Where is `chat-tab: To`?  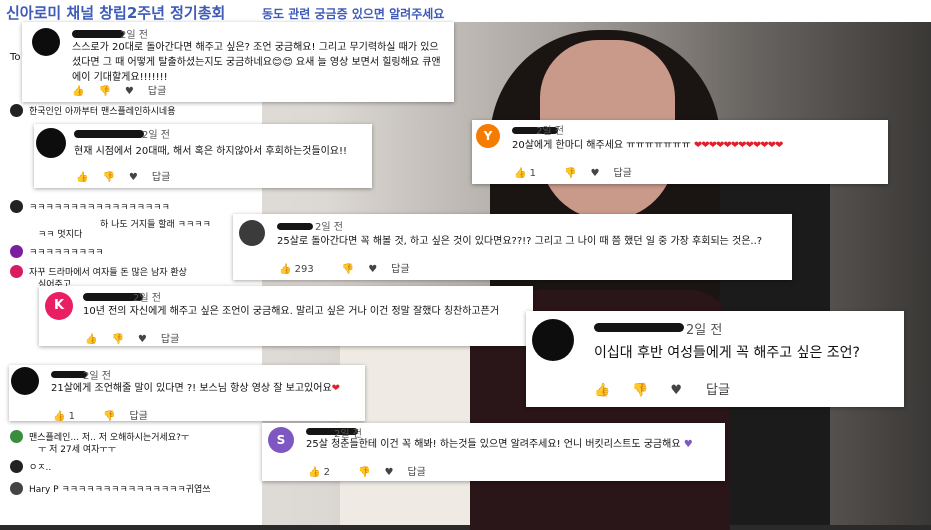 chat-tab: To is located at coordinates (15, 57).